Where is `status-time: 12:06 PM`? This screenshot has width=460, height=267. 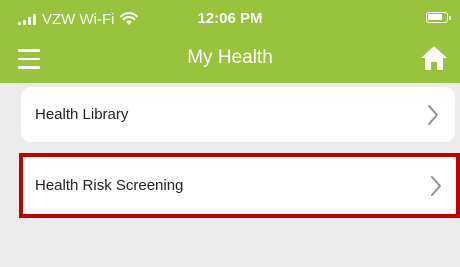 status-time: 12:06 PM is located at coordinates (230, 18).